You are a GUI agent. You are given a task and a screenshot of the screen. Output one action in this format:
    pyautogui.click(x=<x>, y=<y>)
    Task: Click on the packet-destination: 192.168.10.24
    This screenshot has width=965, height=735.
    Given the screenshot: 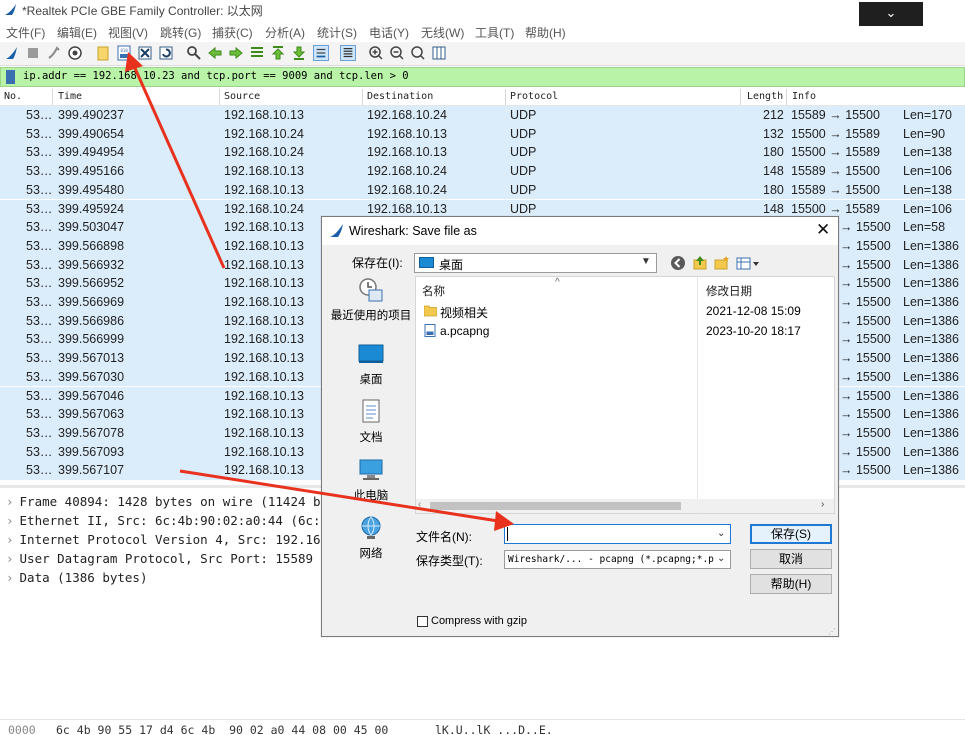 What is the action you would take?
    pyautogui.click(x=407, y=171)
    